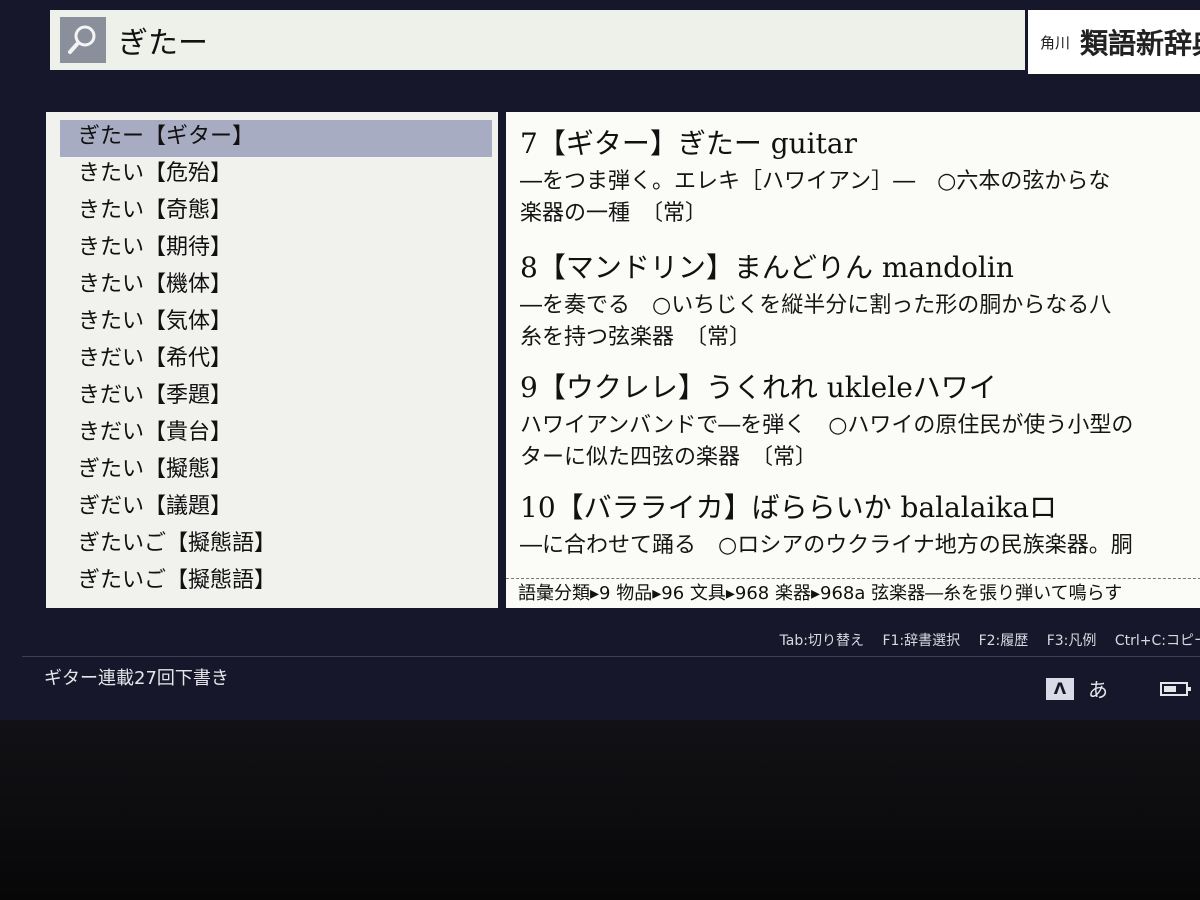  What do you see at coordinates (1003, 641) in the screenshot?
I see `hint-f2: F2:履歴` at bounding box center [1003, 641].